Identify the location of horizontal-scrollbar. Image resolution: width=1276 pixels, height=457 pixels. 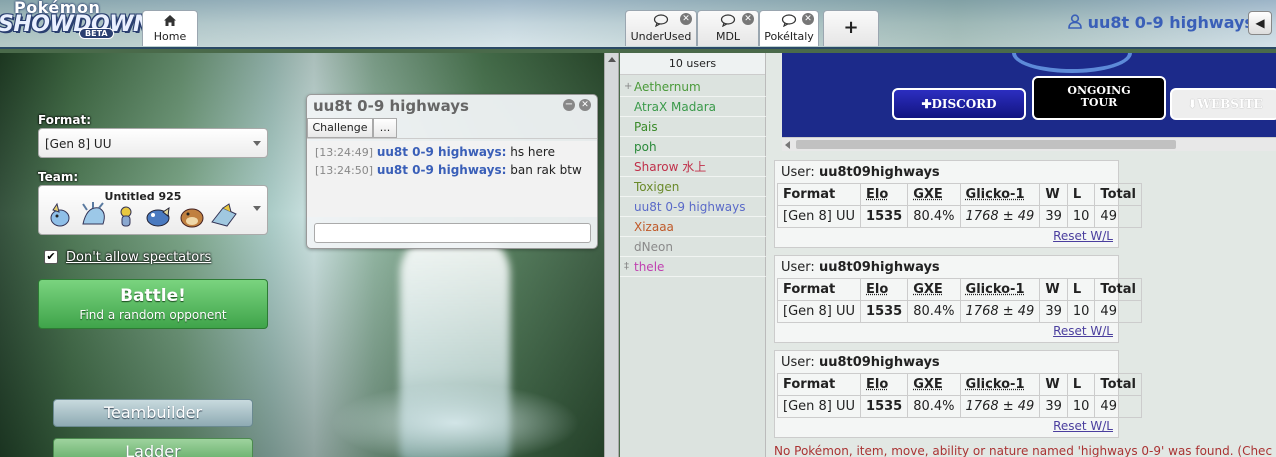
(1029, 144).